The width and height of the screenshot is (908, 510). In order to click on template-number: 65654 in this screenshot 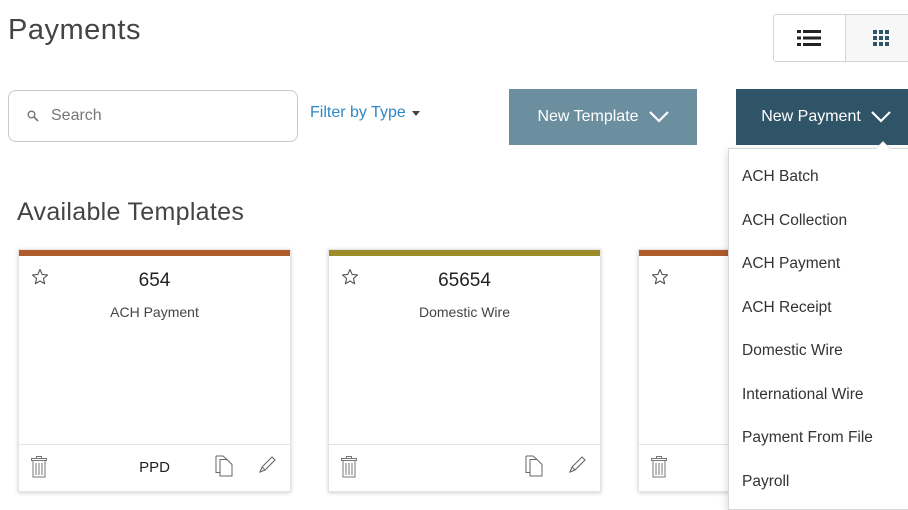, I will do `click(464, 280)`.